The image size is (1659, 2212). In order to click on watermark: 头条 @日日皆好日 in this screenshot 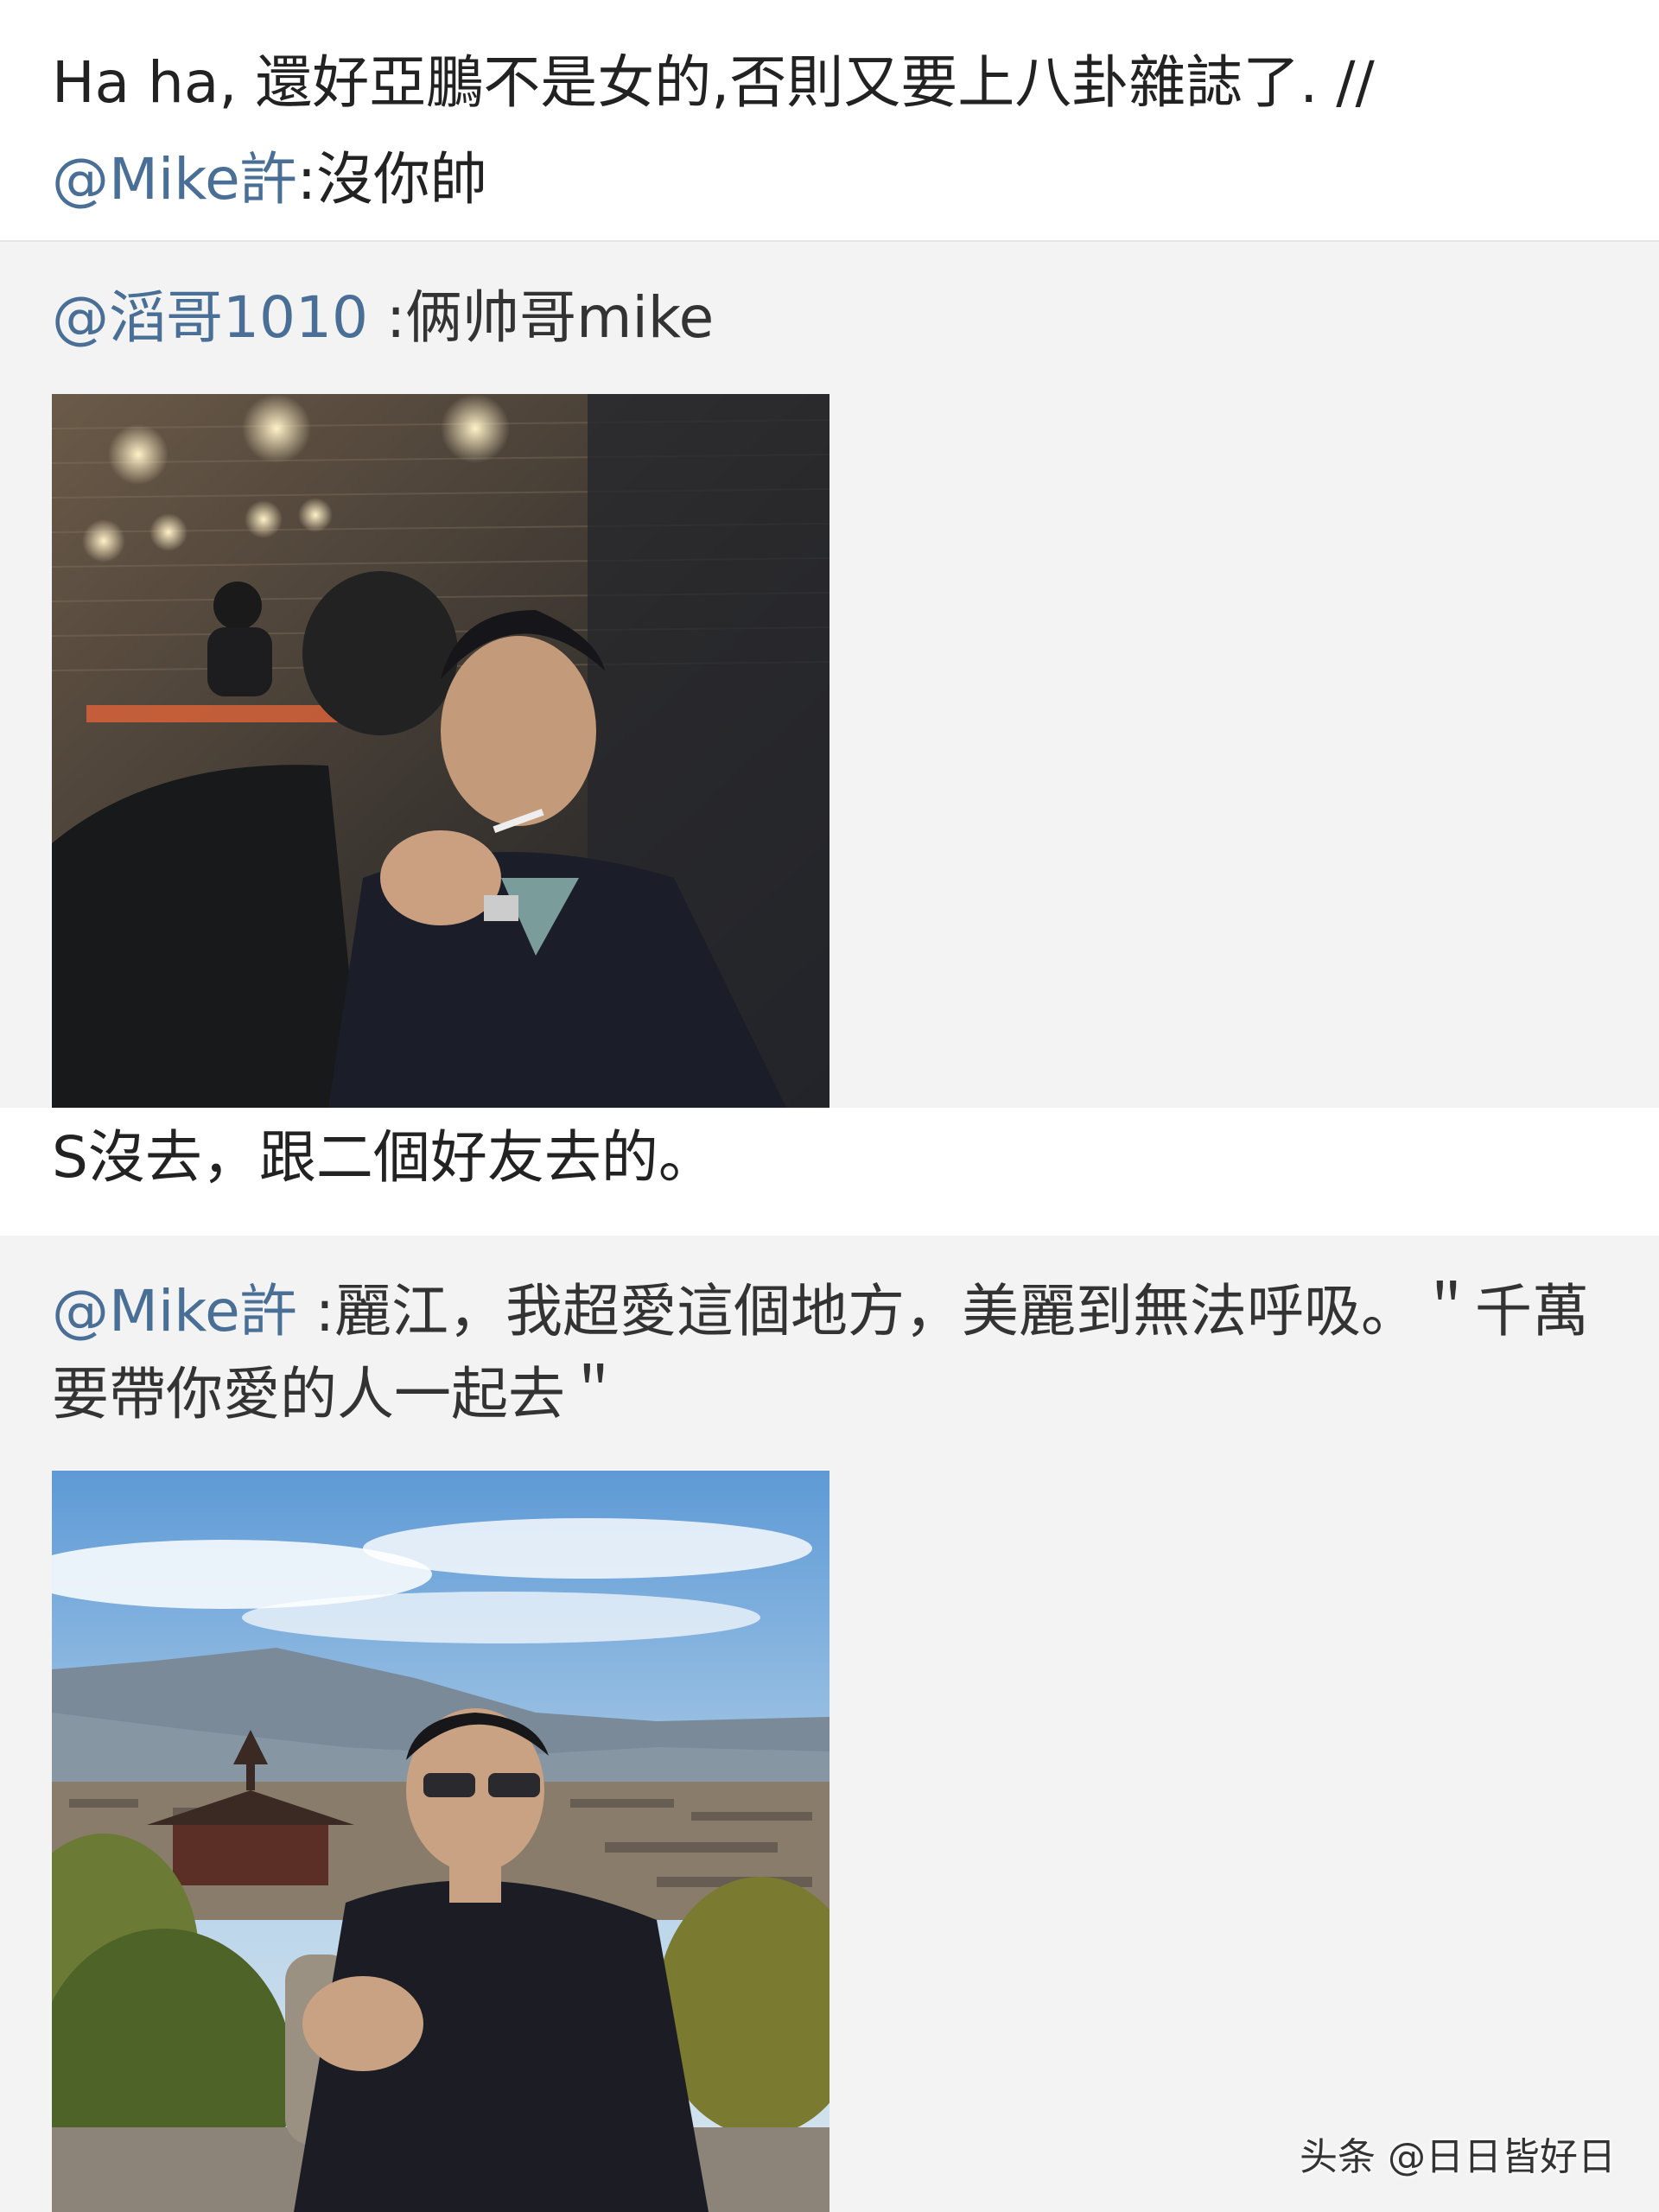, I will do `click(1458, 2157)`.